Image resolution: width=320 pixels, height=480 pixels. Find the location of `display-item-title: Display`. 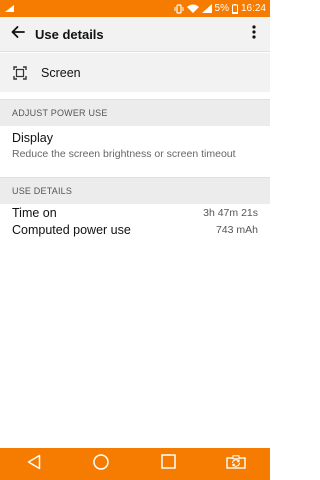

display-item-title: Display is located at coordinates (32, 138).